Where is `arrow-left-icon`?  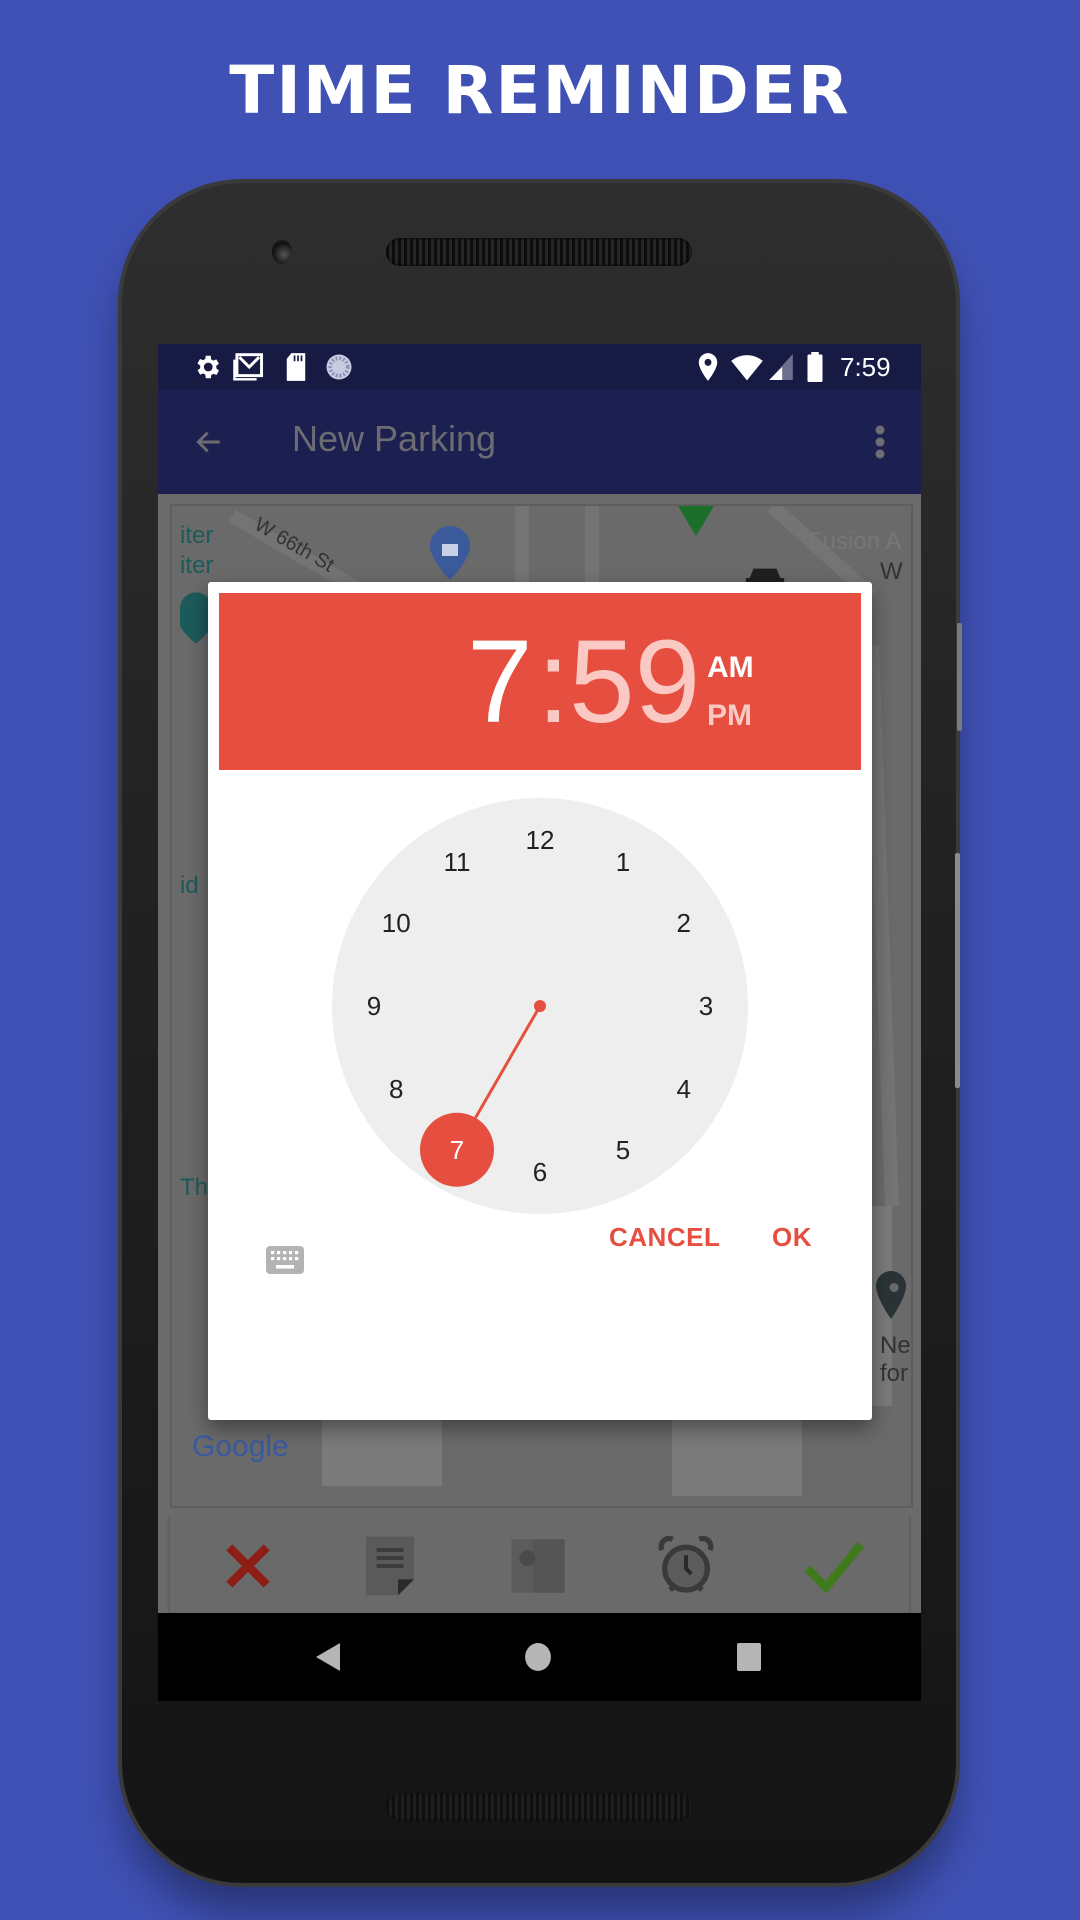
arrow-left-icon is located at coordinates (209, 442).